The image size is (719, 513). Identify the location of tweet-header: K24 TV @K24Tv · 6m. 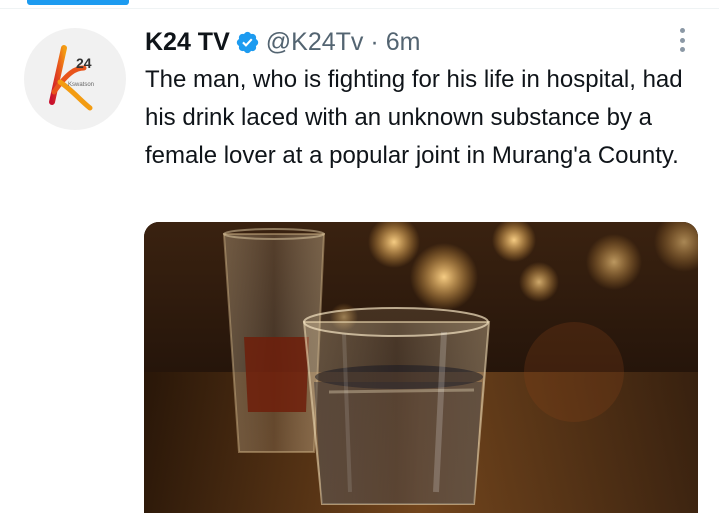
(282, 42).